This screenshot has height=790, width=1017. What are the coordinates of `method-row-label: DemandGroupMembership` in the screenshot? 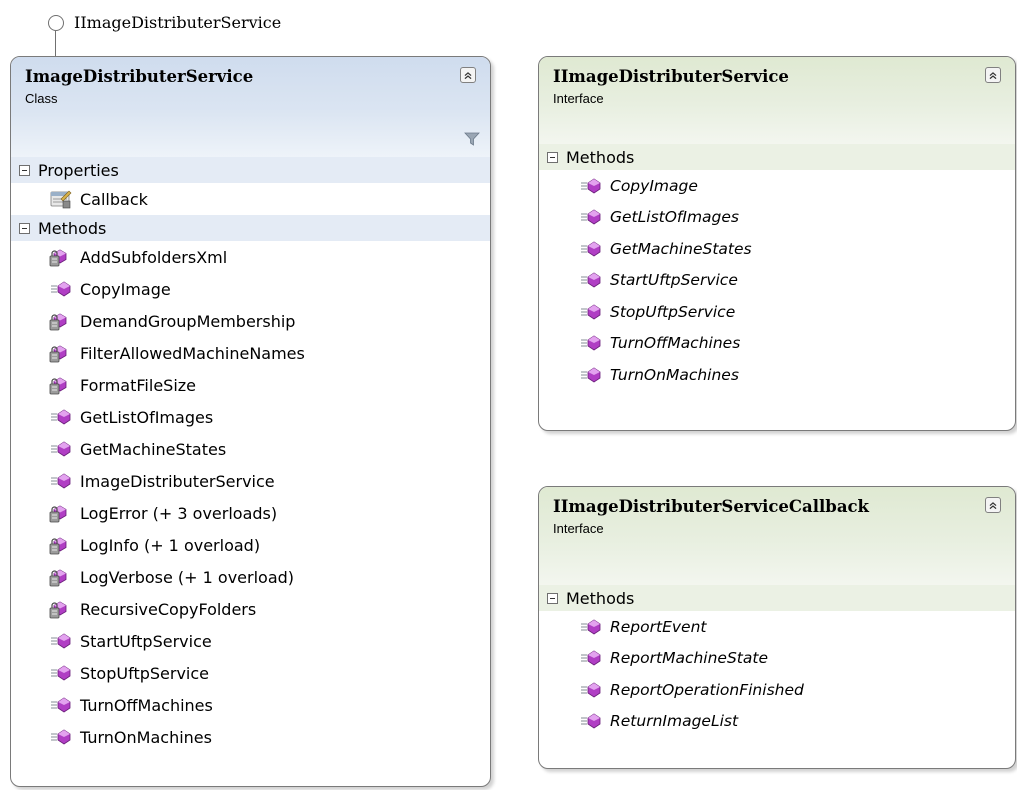 It's located at (188, 321).